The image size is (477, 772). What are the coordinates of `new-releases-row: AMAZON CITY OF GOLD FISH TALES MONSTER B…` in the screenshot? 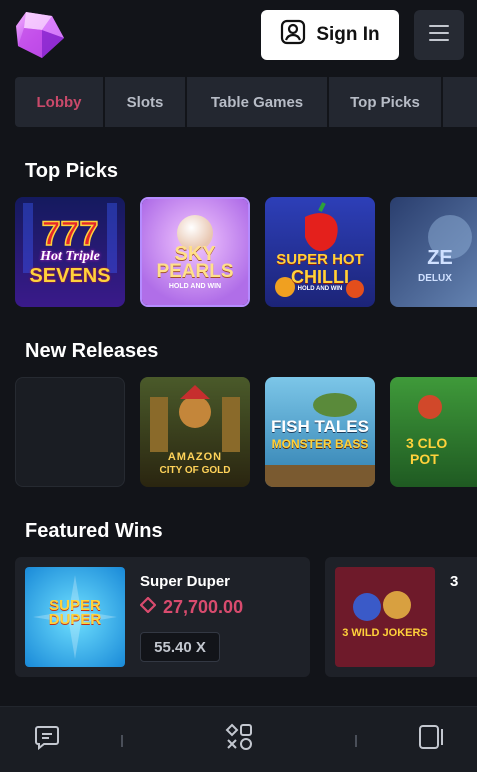 It's located at (246, 432).